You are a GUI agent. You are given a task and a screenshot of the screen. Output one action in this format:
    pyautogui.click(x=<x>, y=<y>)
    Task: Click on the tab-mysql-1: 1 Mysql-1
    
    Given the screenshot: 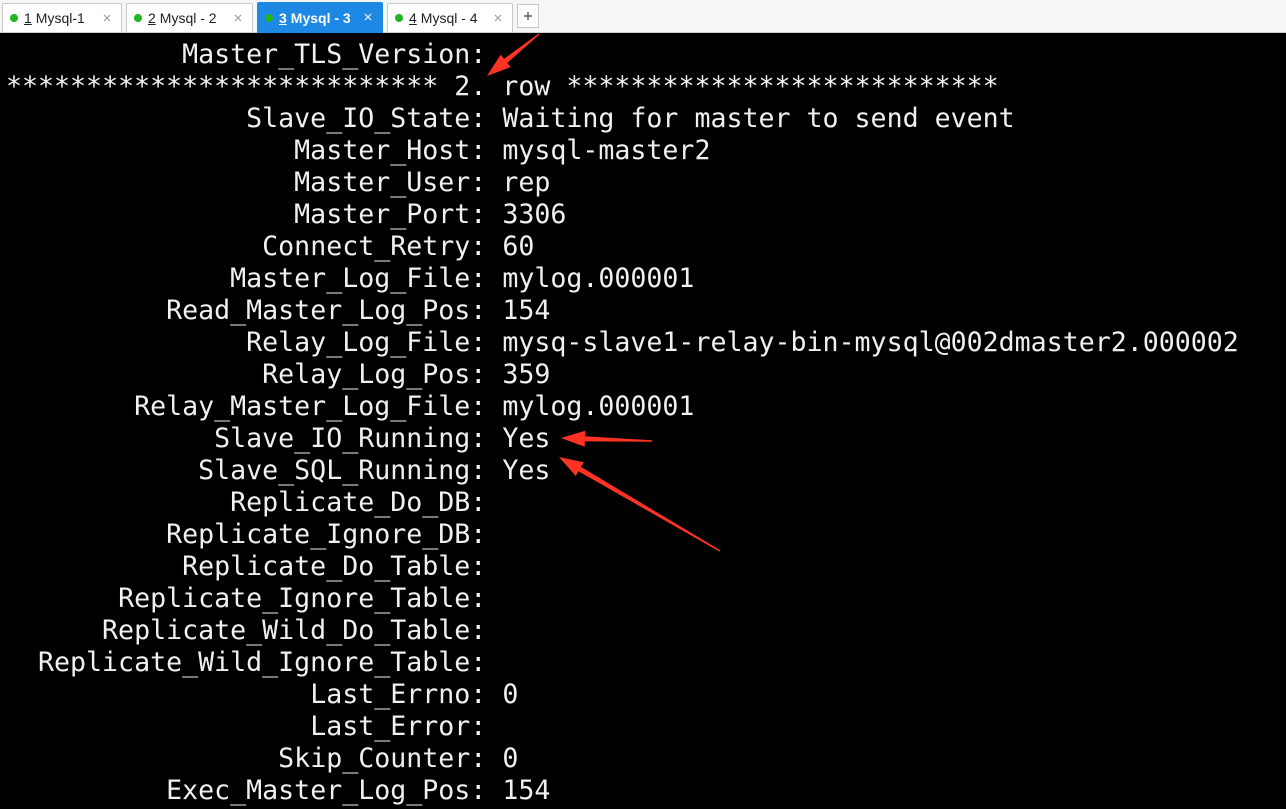 What is the action you would take?
    pyautogui.click(x=62, y=17)
    